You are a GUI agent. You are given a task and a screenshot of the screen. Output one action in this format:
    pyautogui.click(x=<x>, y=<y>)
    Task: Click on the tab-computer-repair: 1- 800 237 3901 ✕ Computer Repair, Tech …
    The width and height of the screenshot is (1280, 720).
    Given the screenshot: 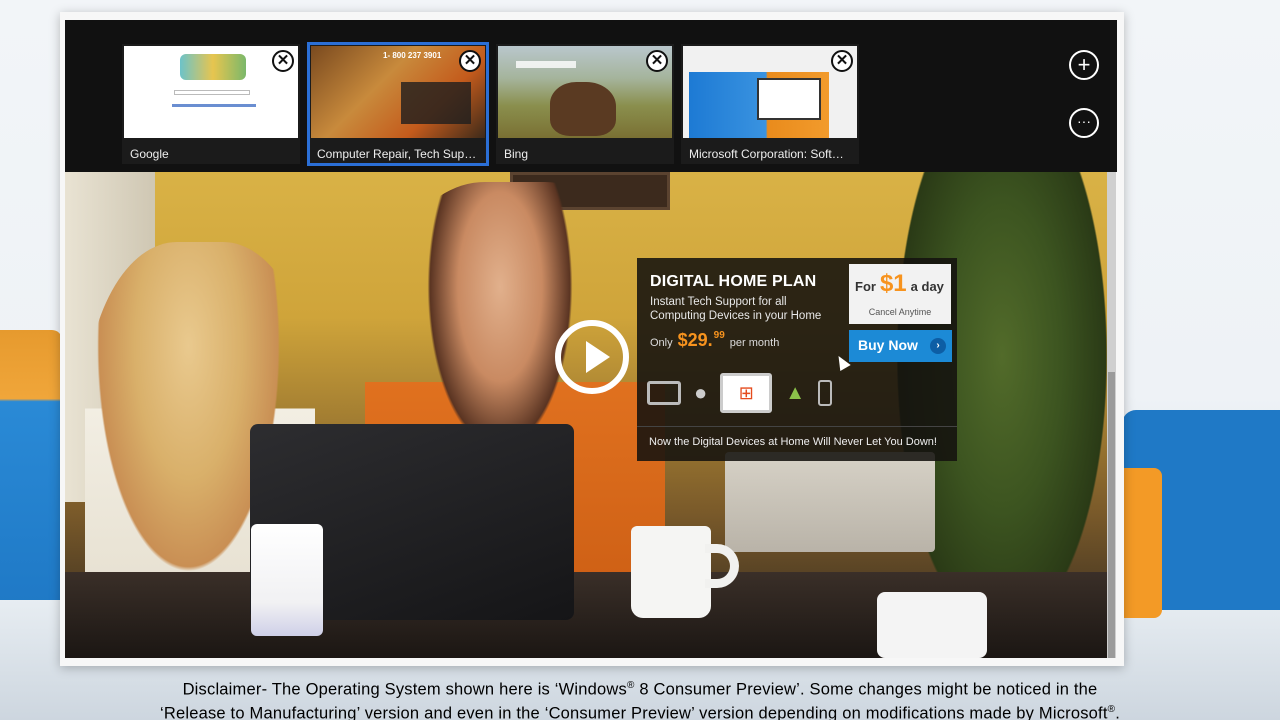 What is the action you would take?
    pyautogui.click(x=398, y=104)
    